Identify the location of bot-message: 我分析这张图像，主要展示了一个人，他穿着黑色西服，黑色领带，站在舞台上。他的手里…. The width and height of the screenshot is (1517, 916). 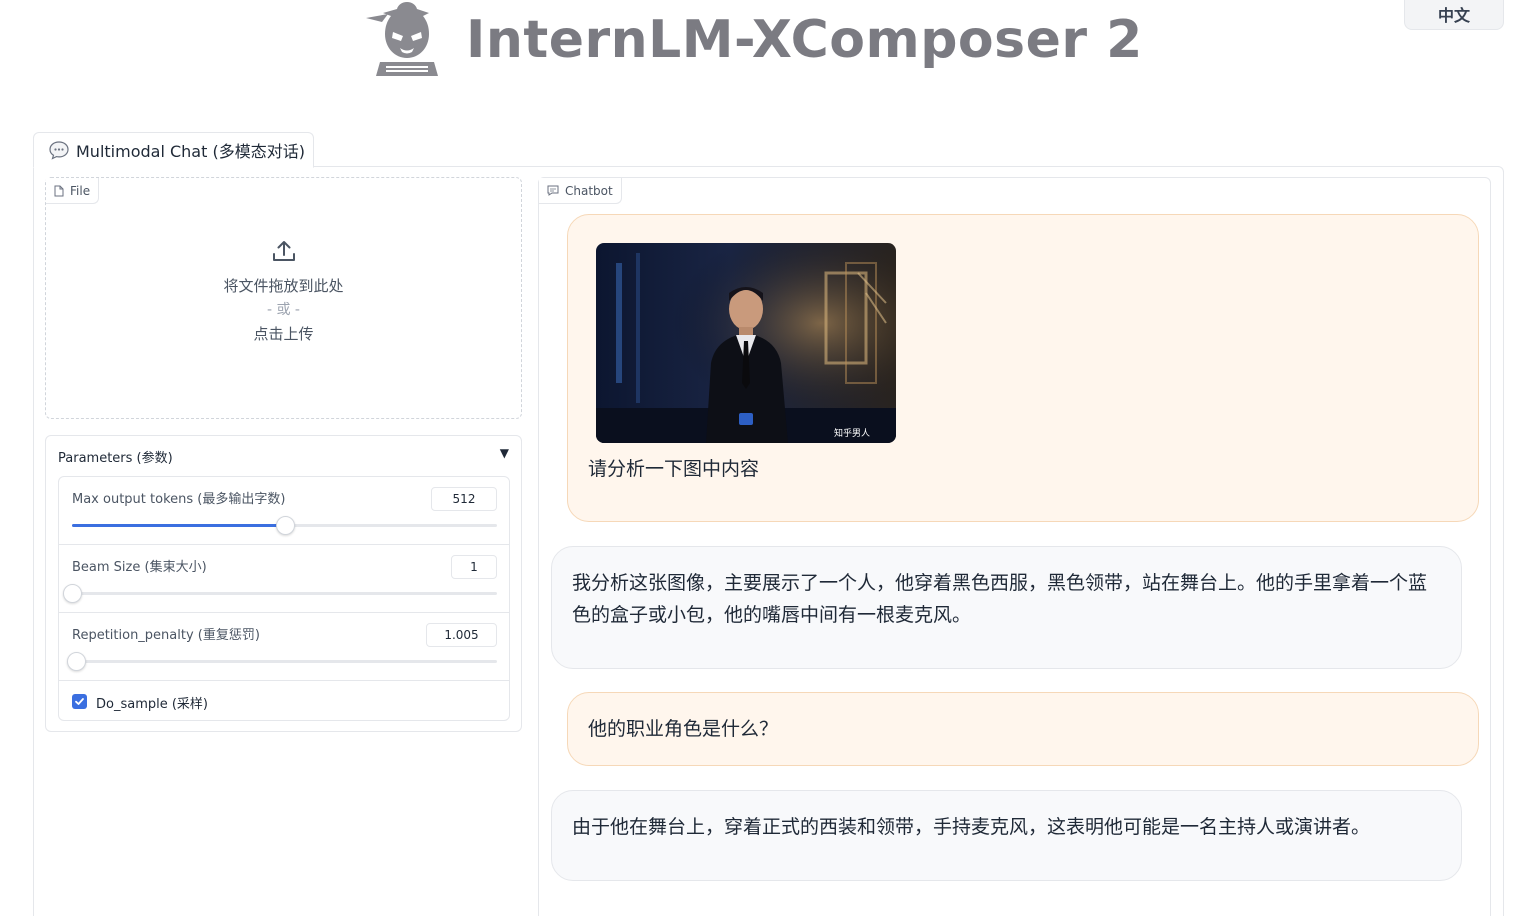
(1006, 607).